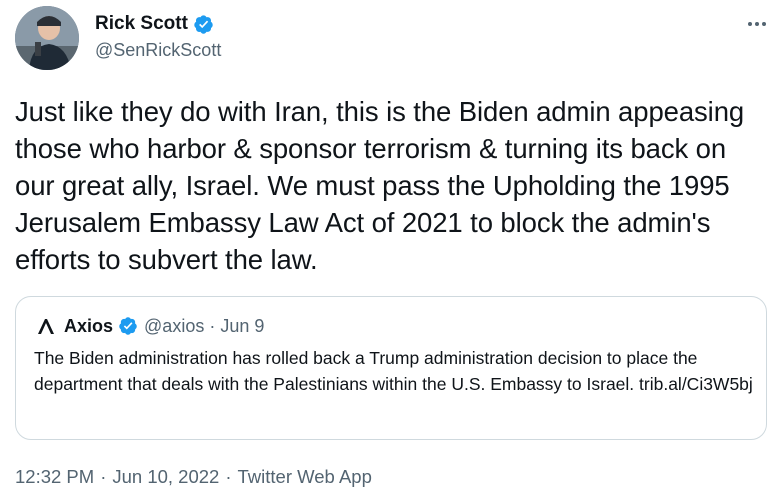 This screenshot has height=500, width=779. I want to click on more-options-button, so click(757, 24).